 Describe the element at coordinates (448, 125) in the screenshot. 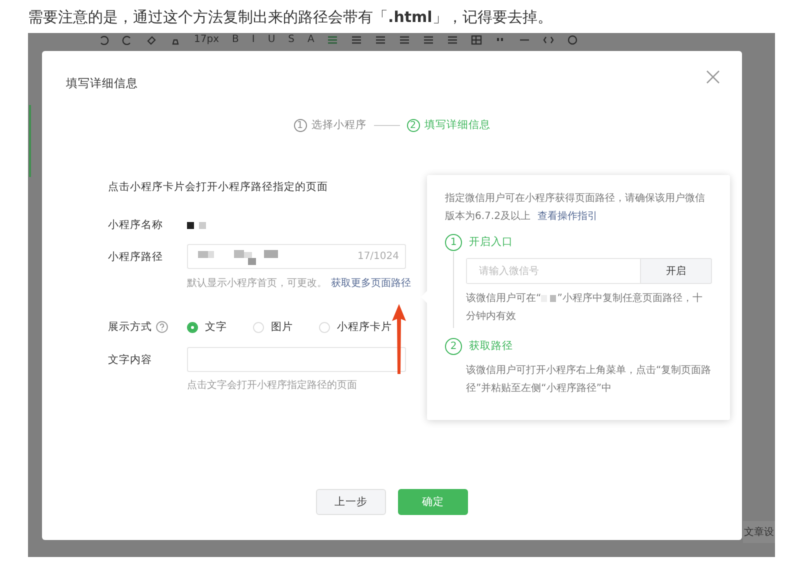

I see `step-indicator: 2 填写详细信息` at that location.